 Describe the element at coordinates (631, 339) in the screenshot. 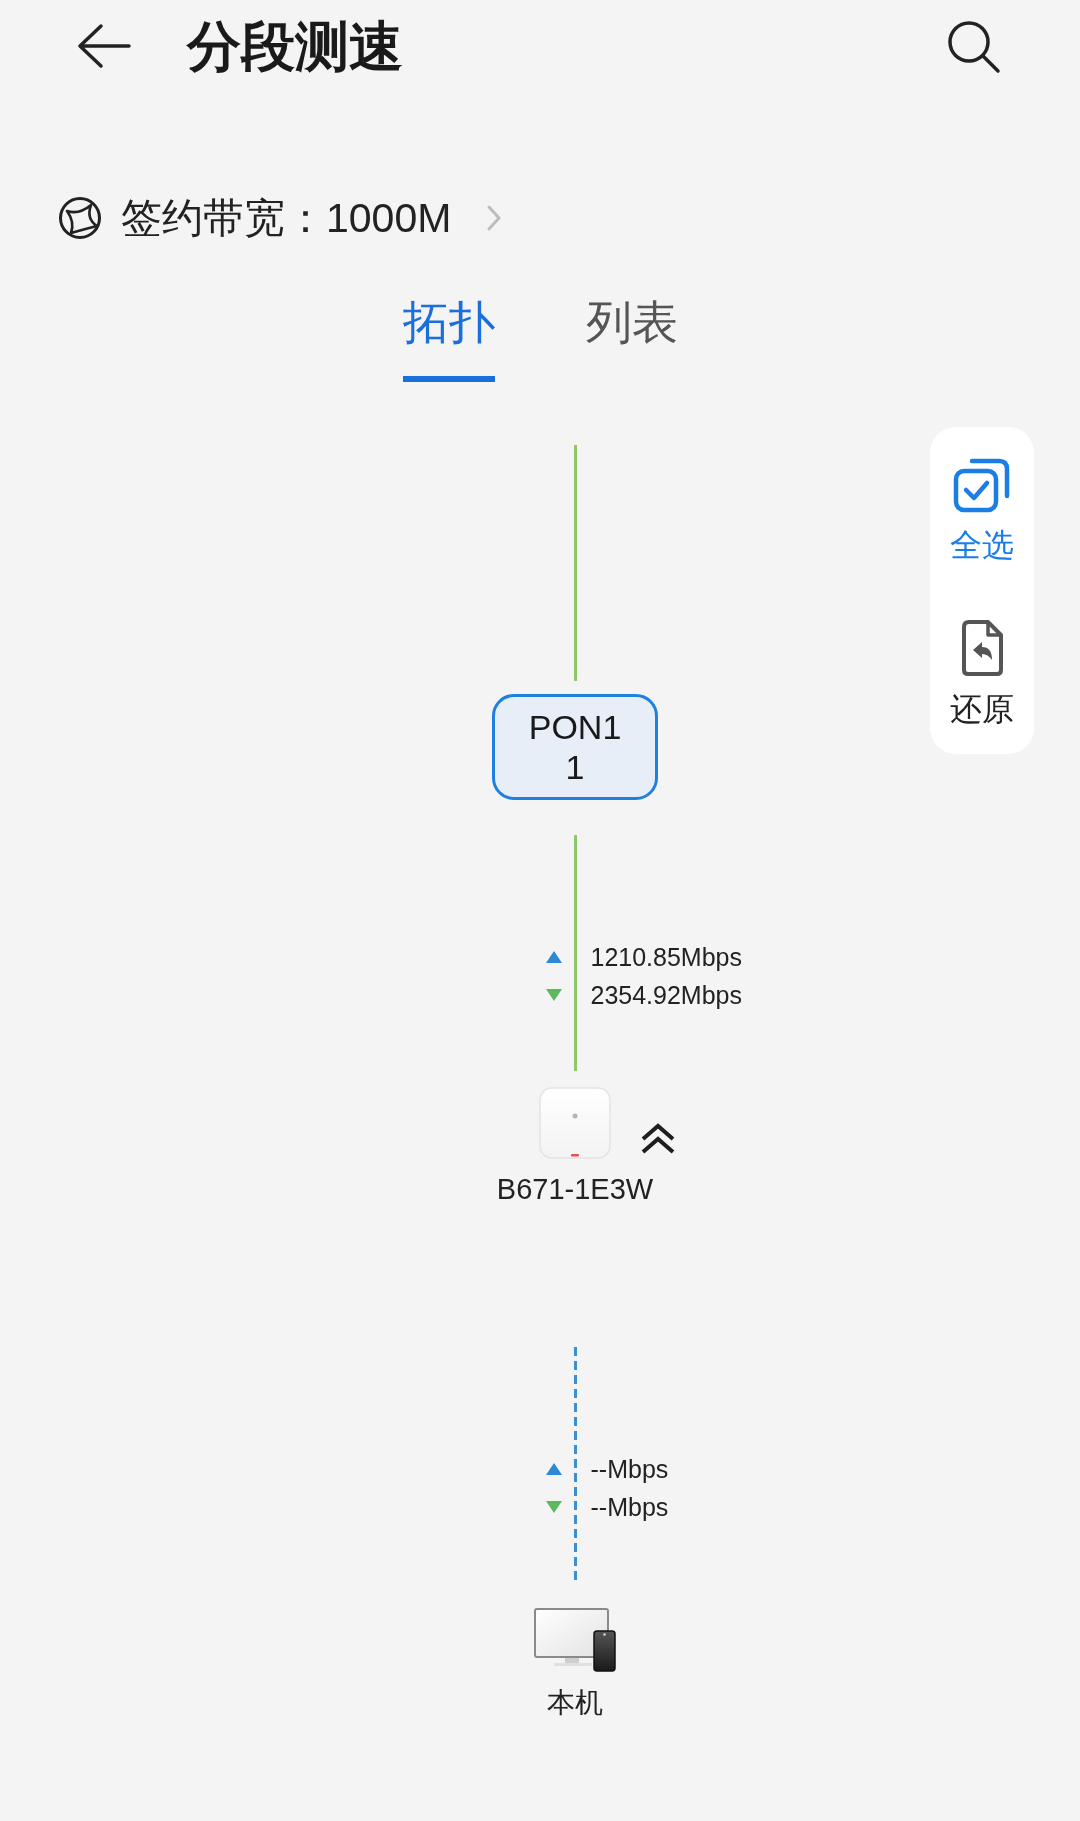

I see `tab: 列表` at that location.